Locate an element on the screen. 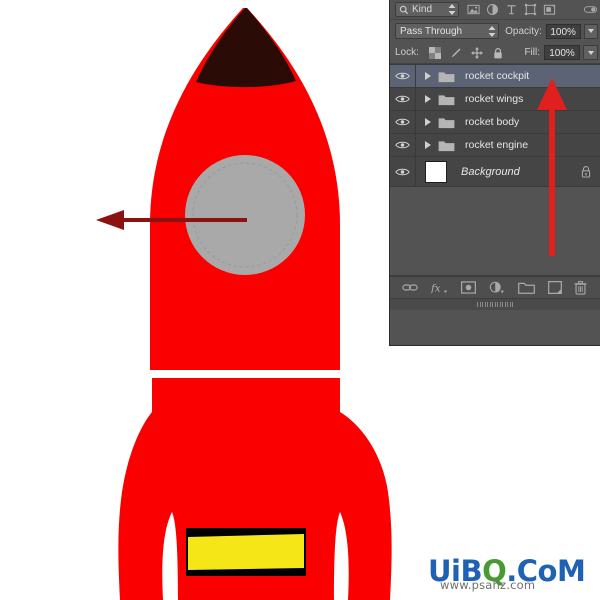 This screenshot has height=600, width=600. layer-list-empty-area is located at coordinates (495, 231).